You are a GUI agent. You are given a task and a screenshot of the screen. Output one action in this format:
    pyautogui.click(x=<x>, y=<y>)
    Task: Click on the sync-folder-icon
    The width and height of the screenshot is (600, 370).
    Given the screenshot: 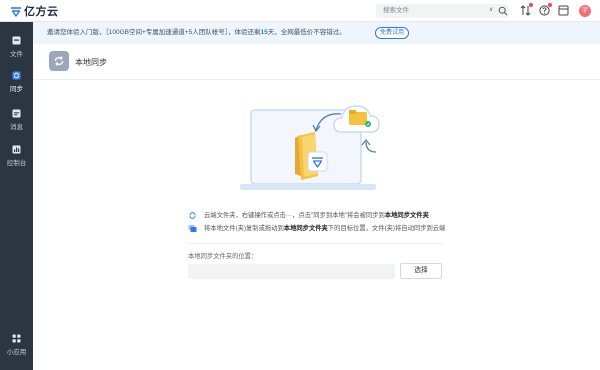 What is the action you would take?
    pyautogui.click(x=59, y=61)
    